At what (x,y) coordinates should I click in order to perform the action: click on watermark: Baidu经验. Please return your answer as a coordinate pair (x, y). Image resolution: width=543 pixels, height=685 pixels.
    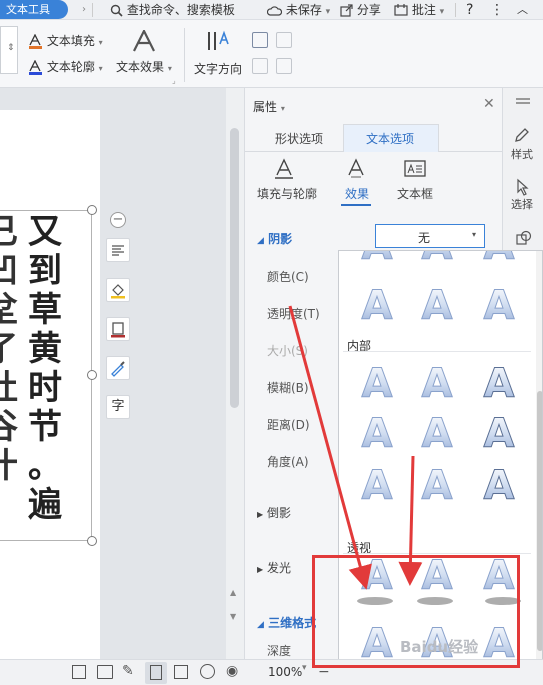
    Looking at the image, I should click on (439, 647).